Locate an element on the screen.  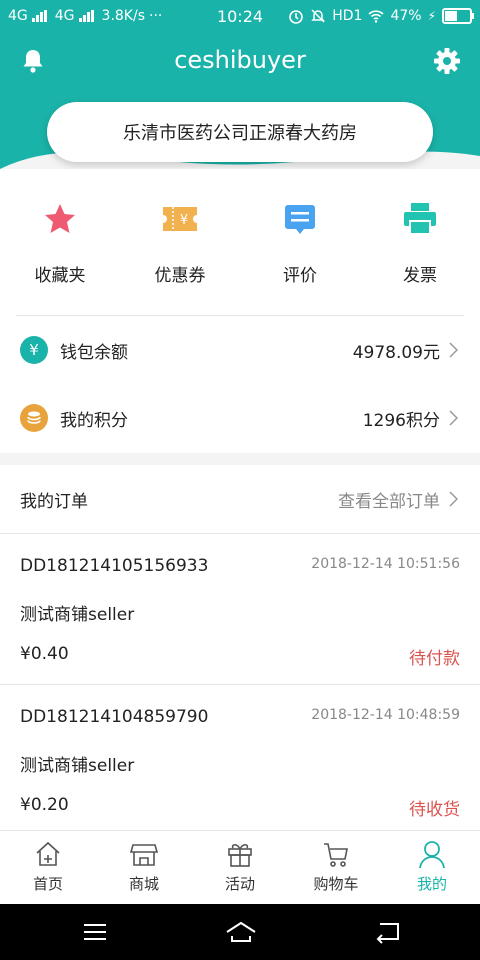
store-name: 乐清市医药公司正源春大药房 is located at coordinates (240, 133).